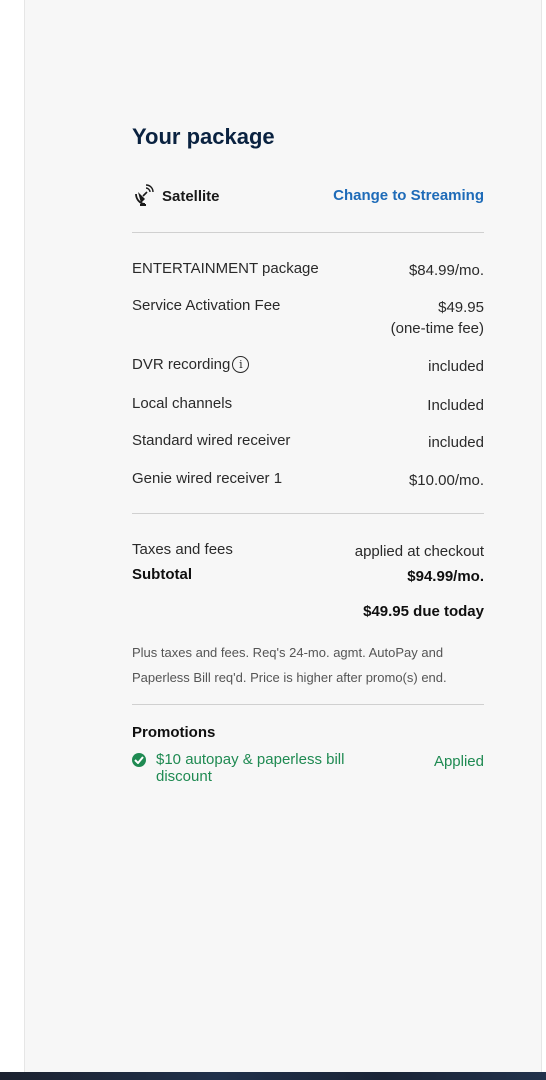 This screenshot has height=1080, width=546. What do you see at coordinates (162, 574) in the screenshot?
I see `subtotal-label: Subtotal` at bounding box center [162, 574].